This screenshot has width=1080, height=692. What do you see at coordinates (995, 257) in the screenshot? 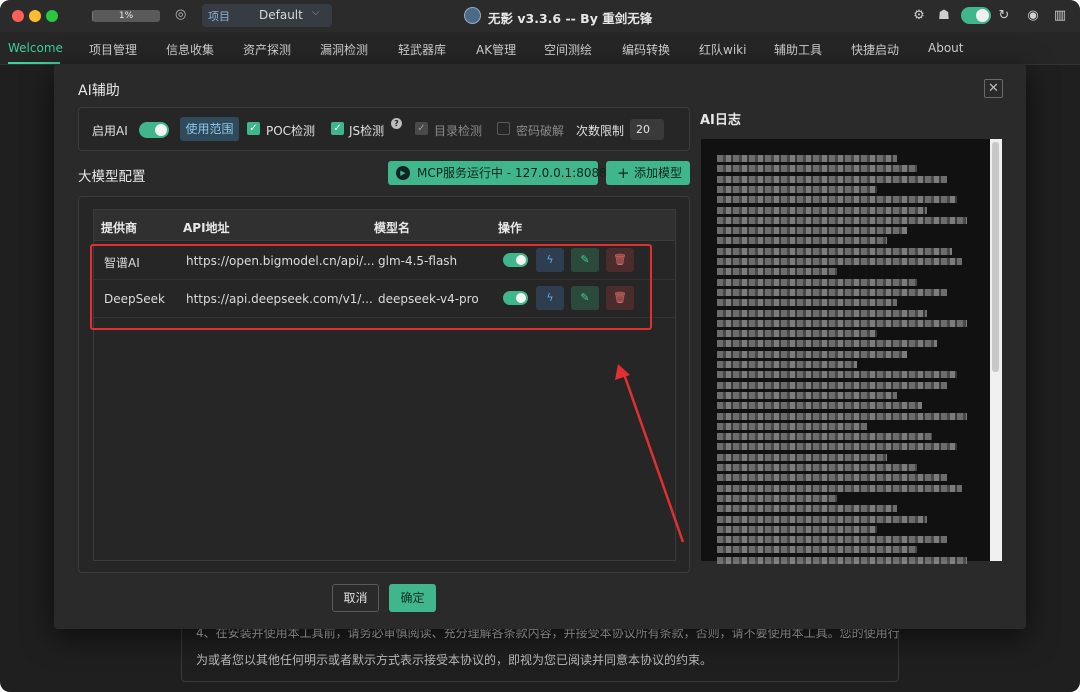
I see `log-scroll-thumb` at bounding box center [995, 257].